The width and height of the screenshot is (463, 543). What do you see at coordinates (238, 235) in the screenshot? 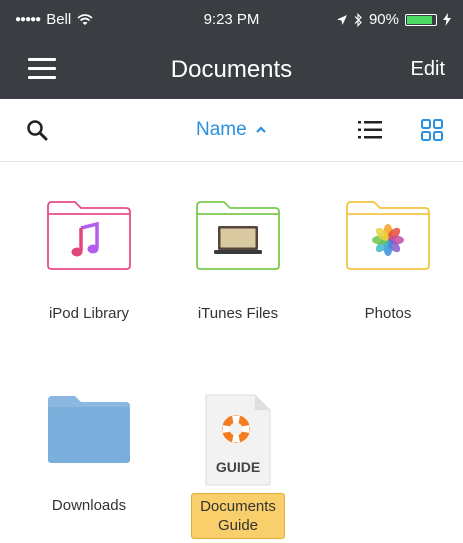
I see `itunes-folder-icon` at bounding box center [238, 235].